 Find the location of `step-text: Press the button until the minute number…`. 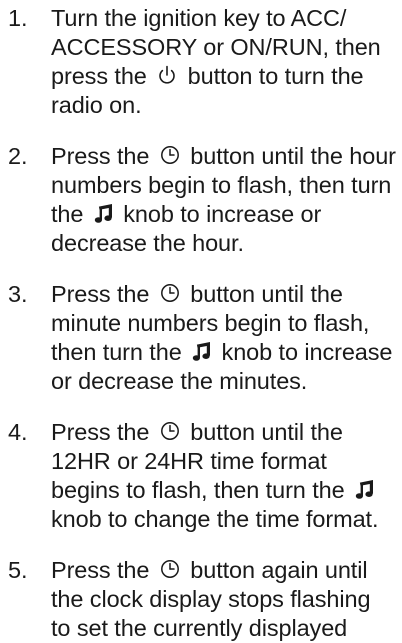

step-text: Press the button until the minute number… is located at coordinates (222, 337).